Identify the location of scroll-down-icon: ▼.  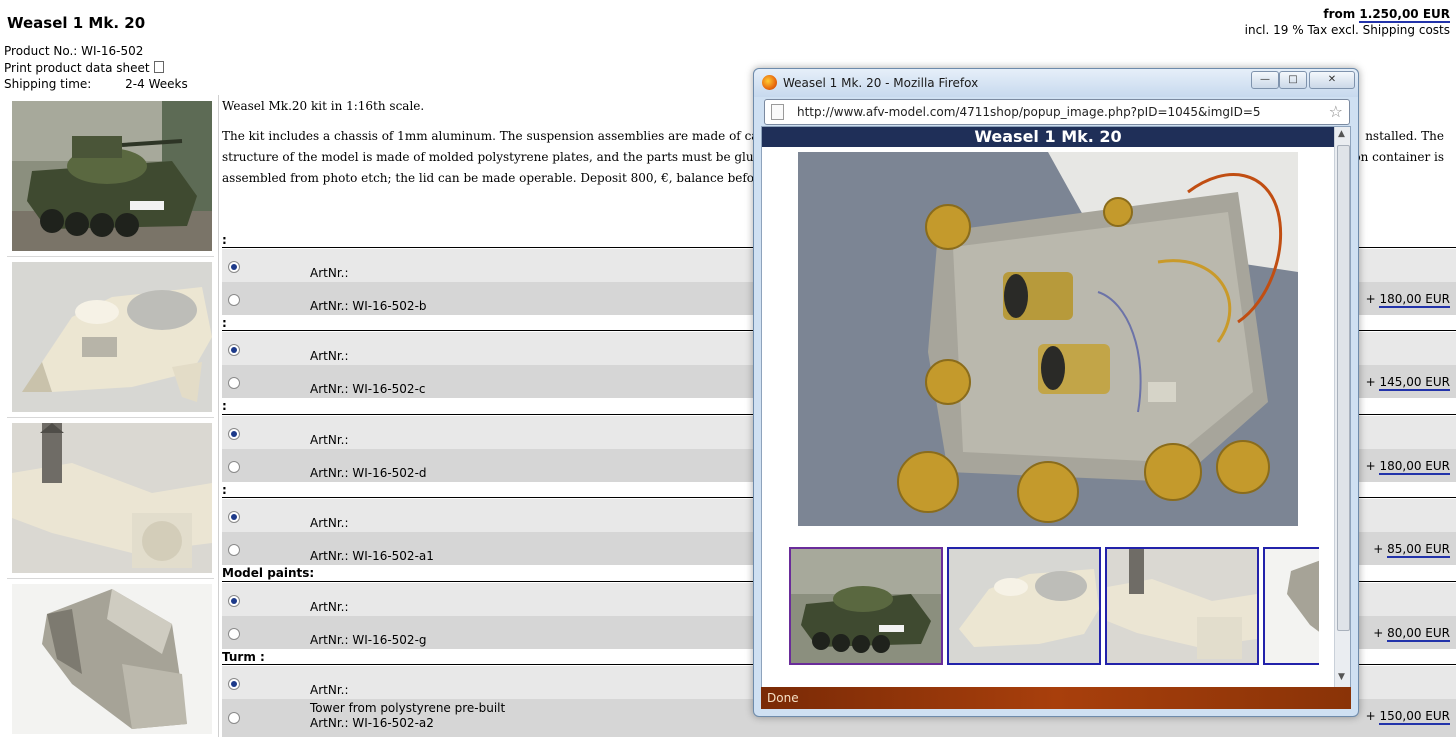
(1341, 677).